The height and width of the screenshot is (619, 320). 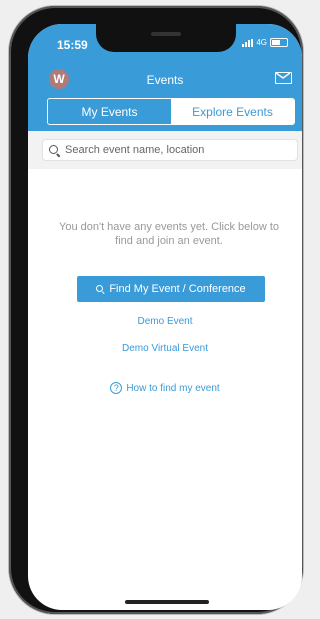 What do you see at coordinates (116, 388) in the screenshot?
I see `help-icon: ?` at bounding box center [116, 388].